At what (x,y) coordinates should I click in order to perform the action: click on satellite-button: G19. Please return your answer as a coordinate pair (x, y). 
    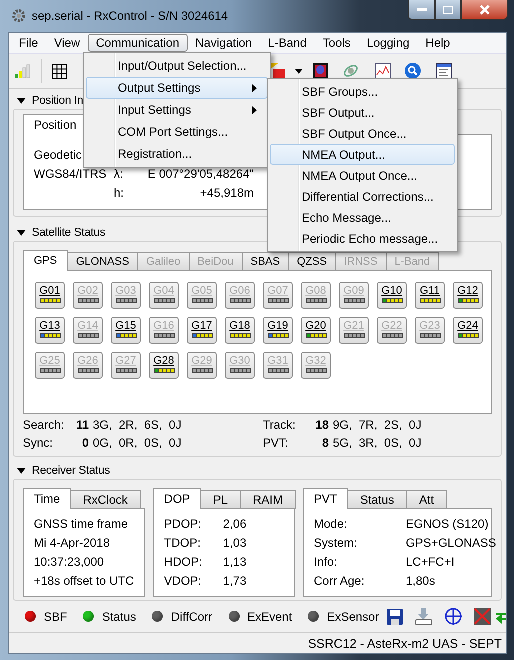
    Looking at the image, I should click on (278, 330).